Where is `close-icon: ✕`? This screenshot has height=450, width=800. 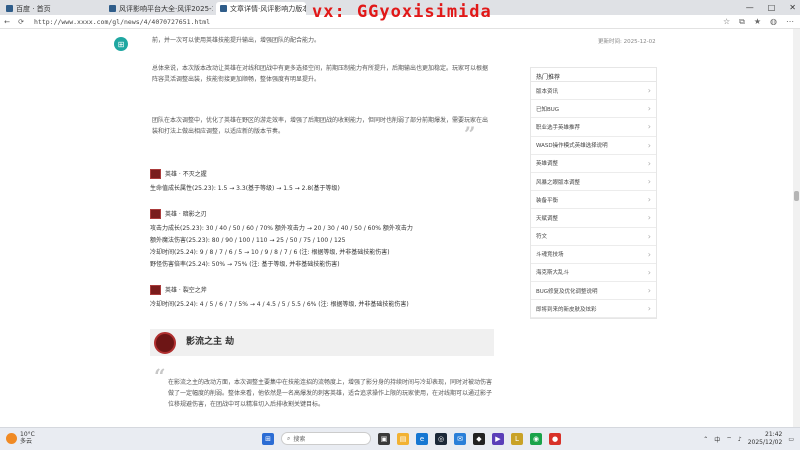
close-icon: ✕ is located at coordinates (792, 7).